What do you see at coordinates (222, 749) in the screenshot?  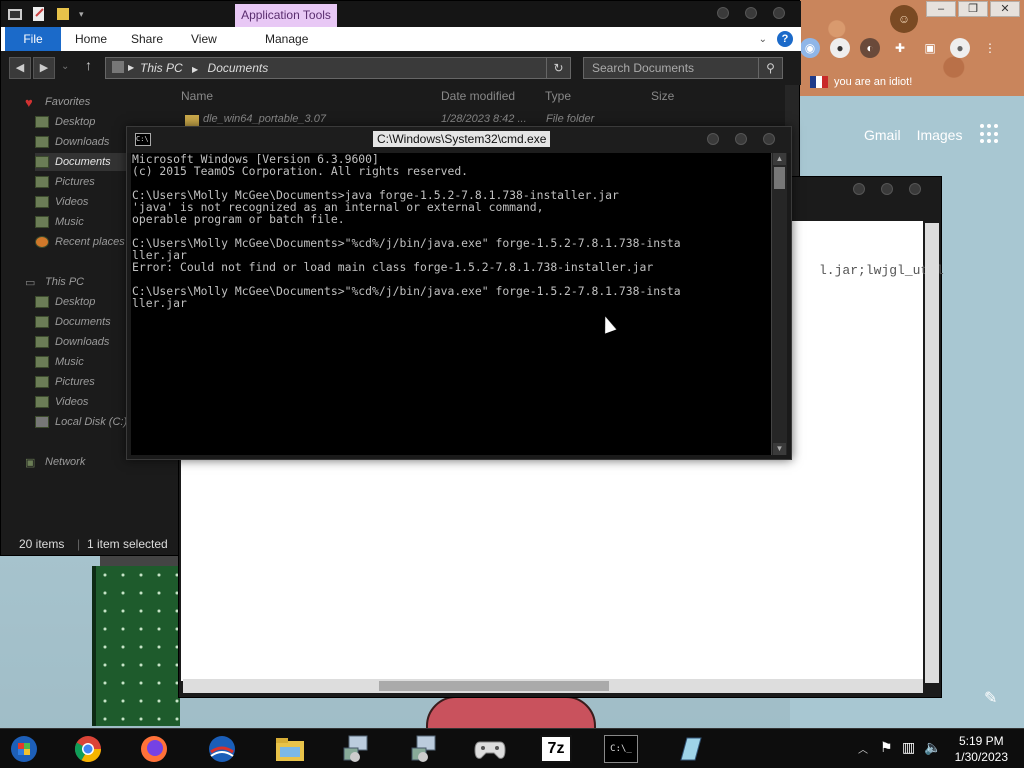 I see `obama-icon` at bounding box center [222, 749].